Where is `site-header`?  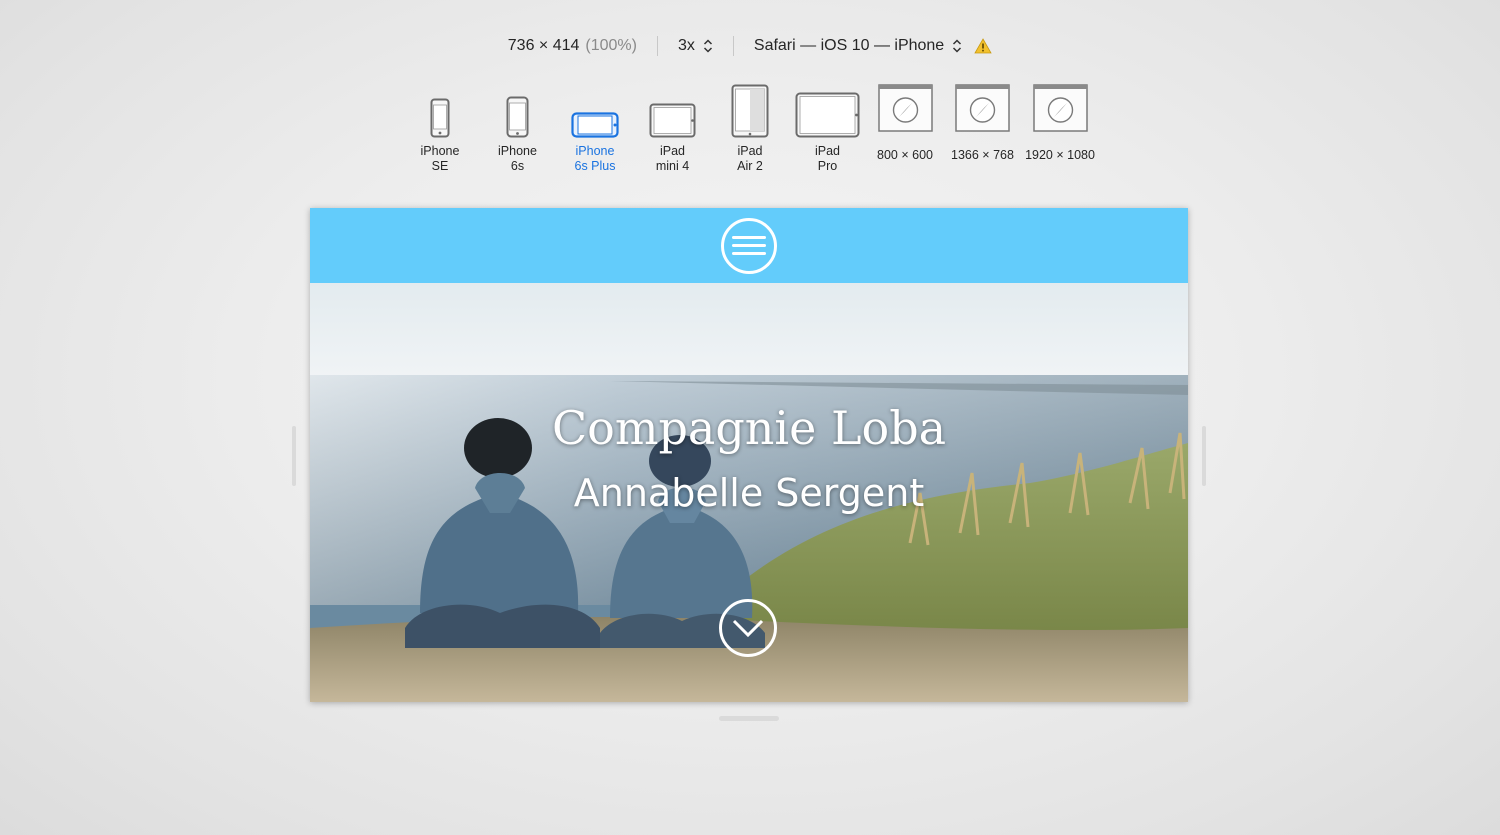
site-header is located at coordinates (749, 245).